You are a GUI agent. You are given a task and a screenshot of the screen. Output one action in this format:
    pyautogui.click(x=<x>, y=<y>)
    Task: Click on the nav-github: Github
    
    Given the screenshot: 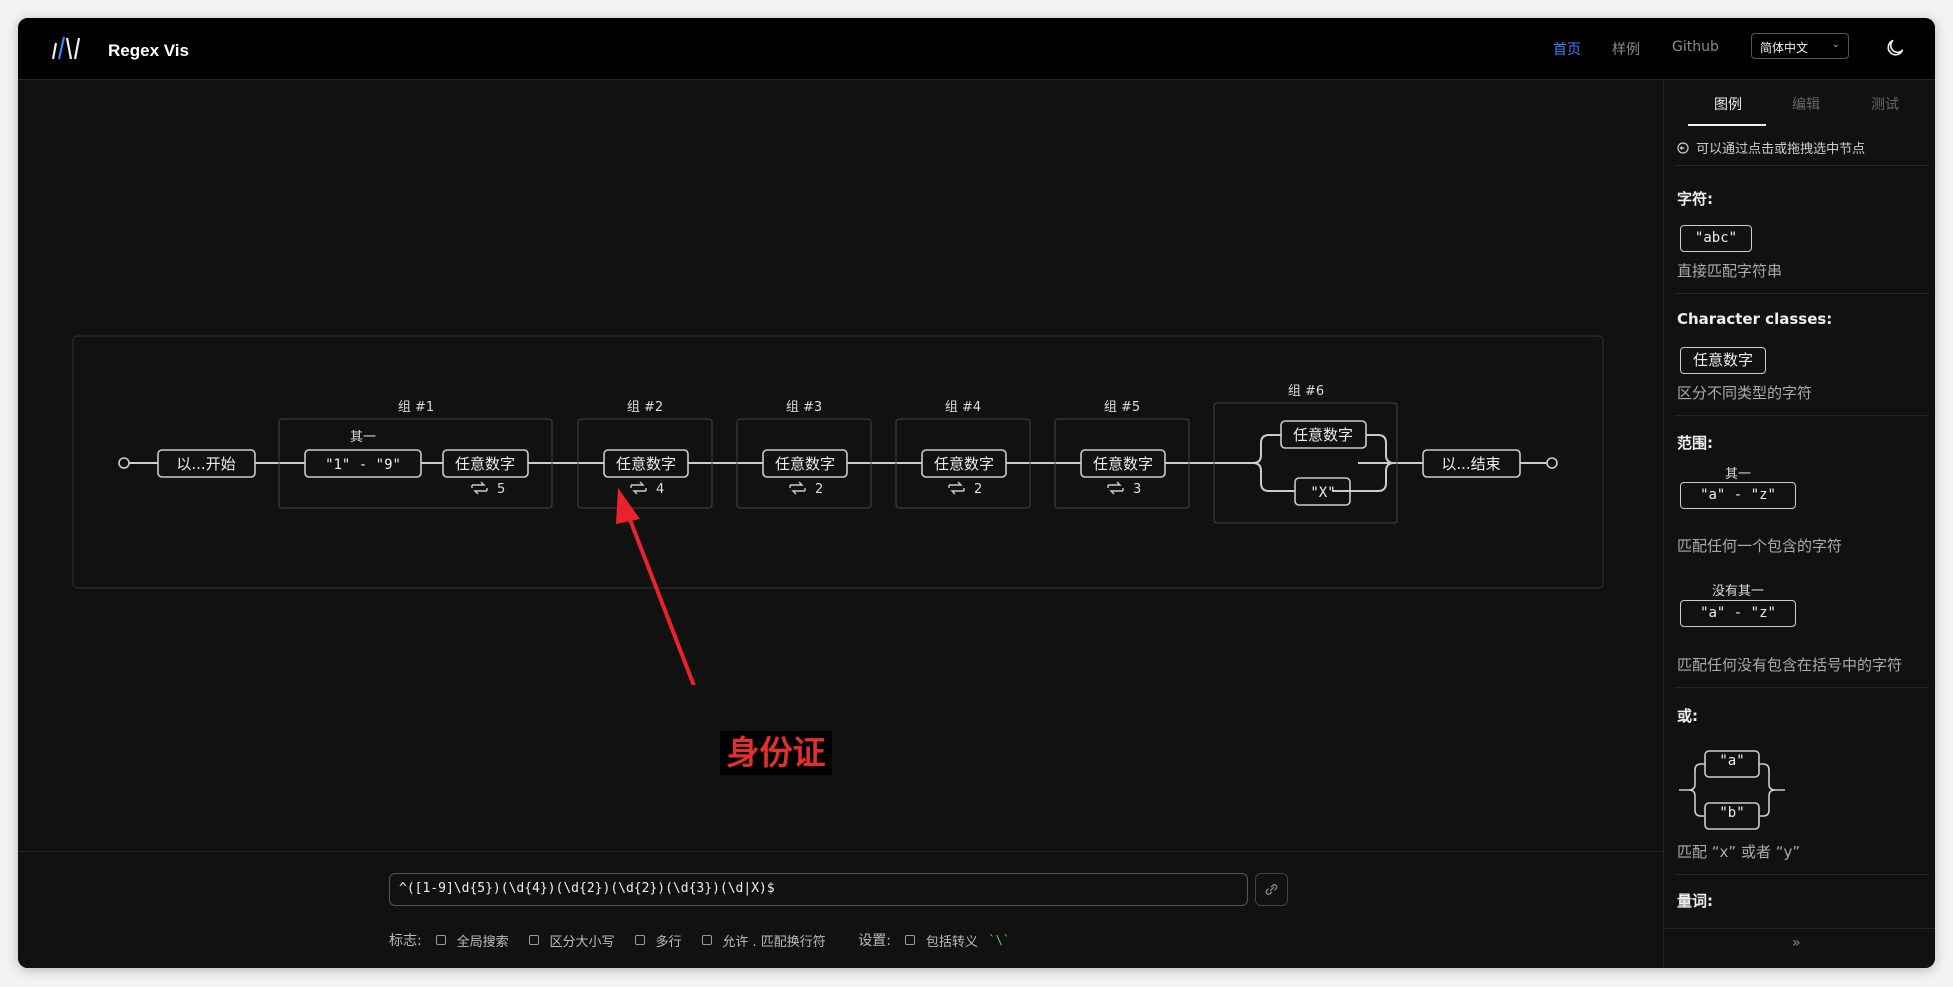 What is the action you would take?
    pyautogui.click(x=1695, y=47)
    